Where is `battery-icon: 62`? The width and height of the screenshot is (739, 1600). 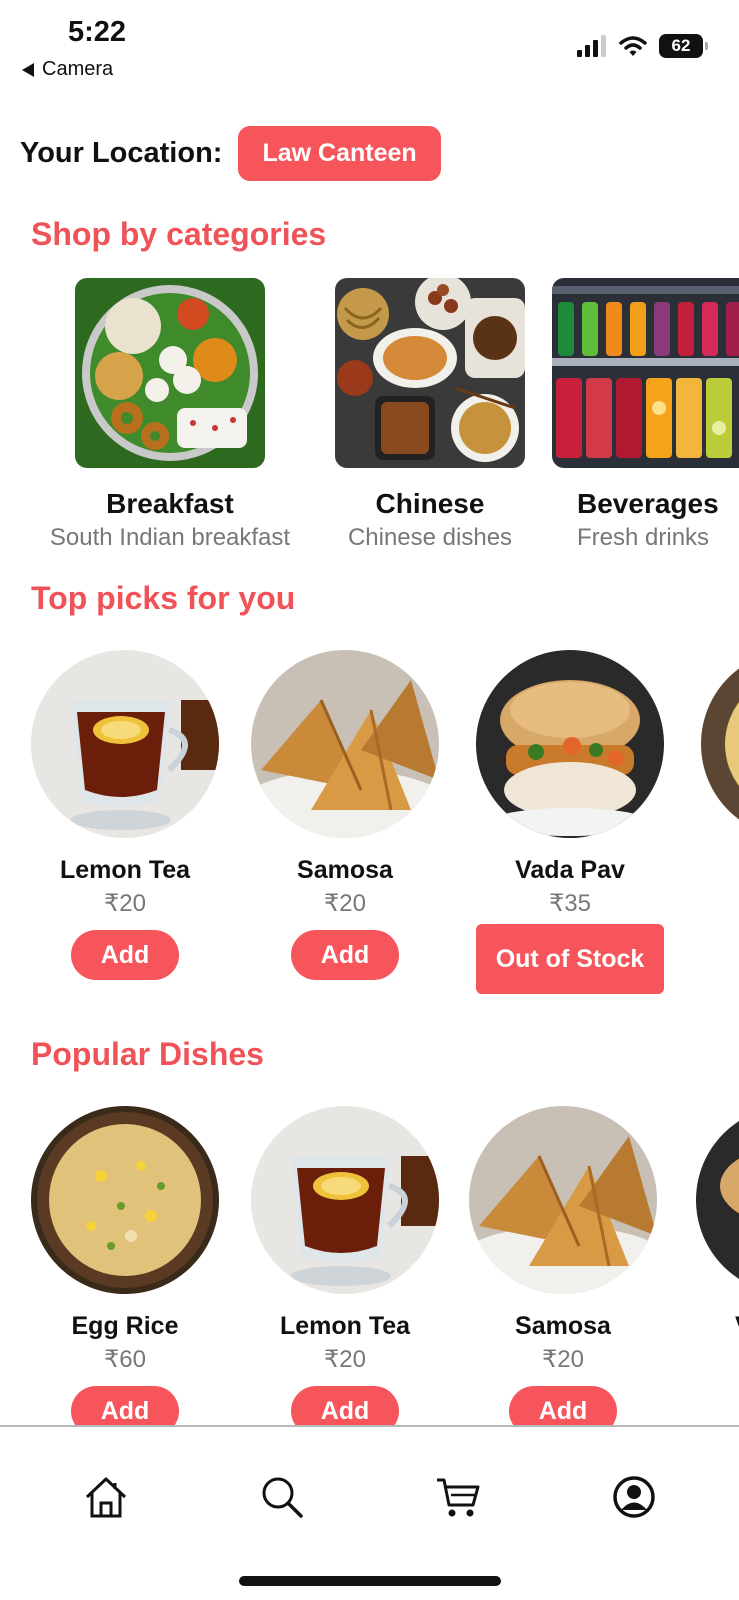
battery-icon: 62 is located at coordinates (683, 46).